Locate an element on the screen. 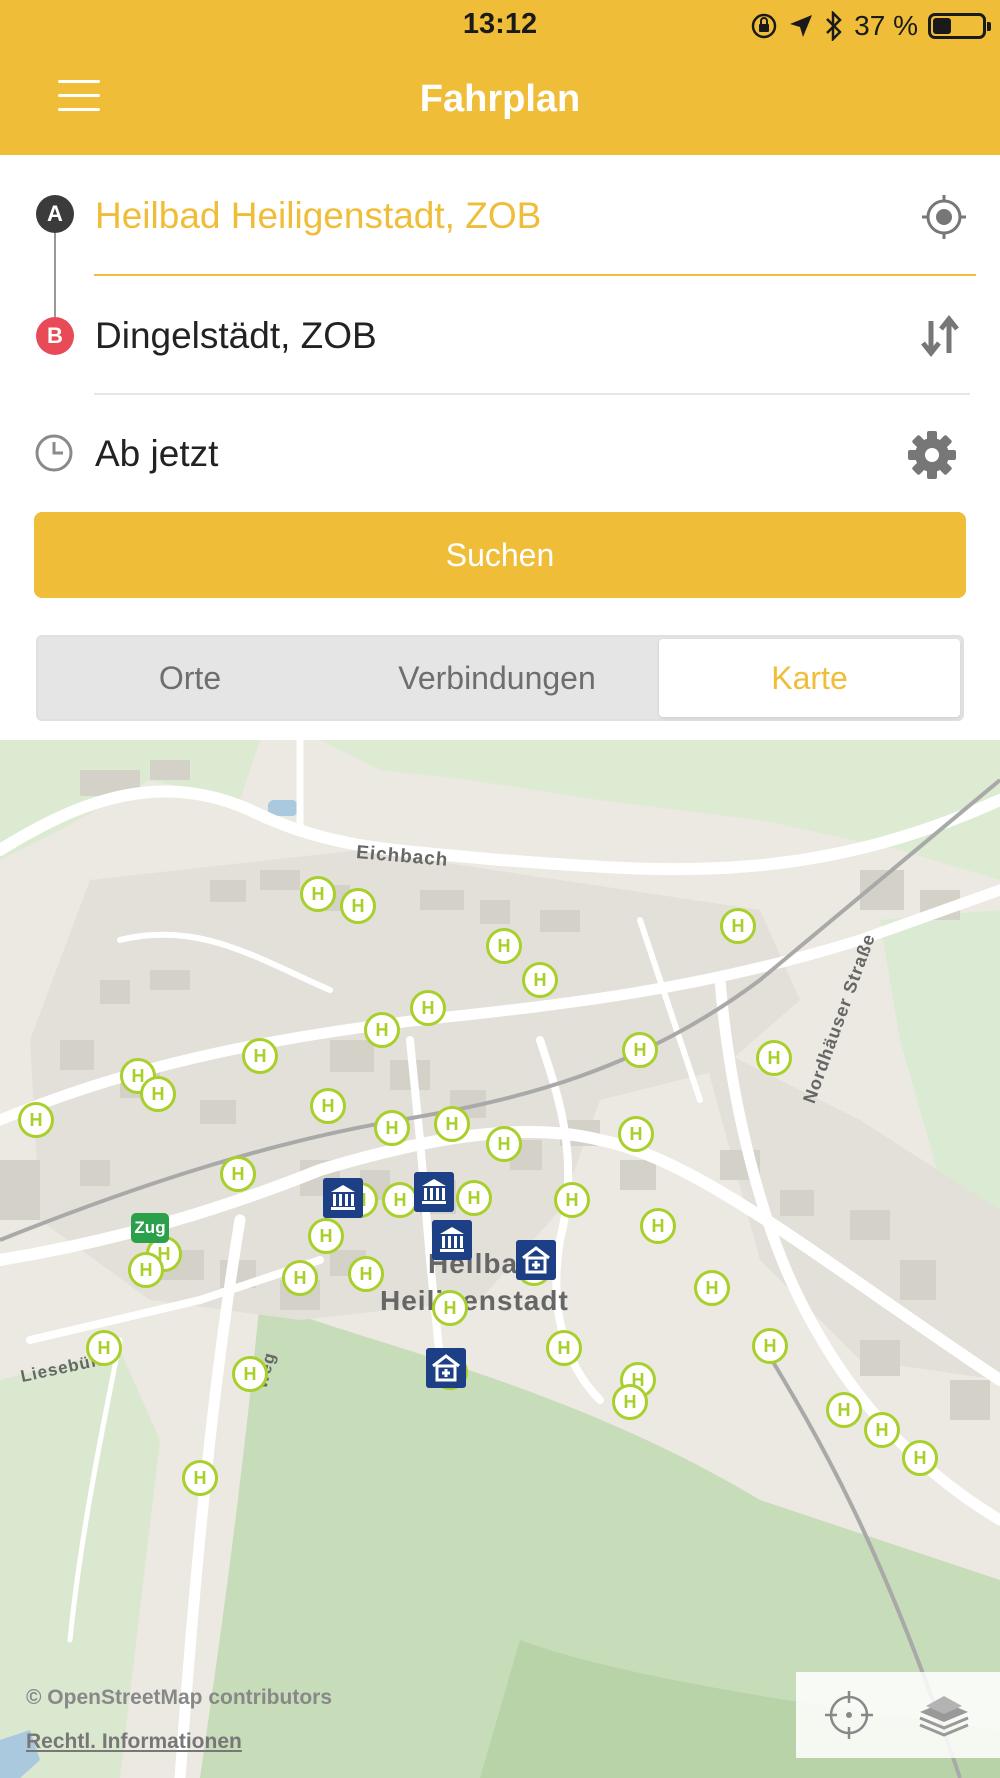 The width and height of the screenshot is (1000, 1778). status-icons: 37 % is located at coordinates (870, 26).